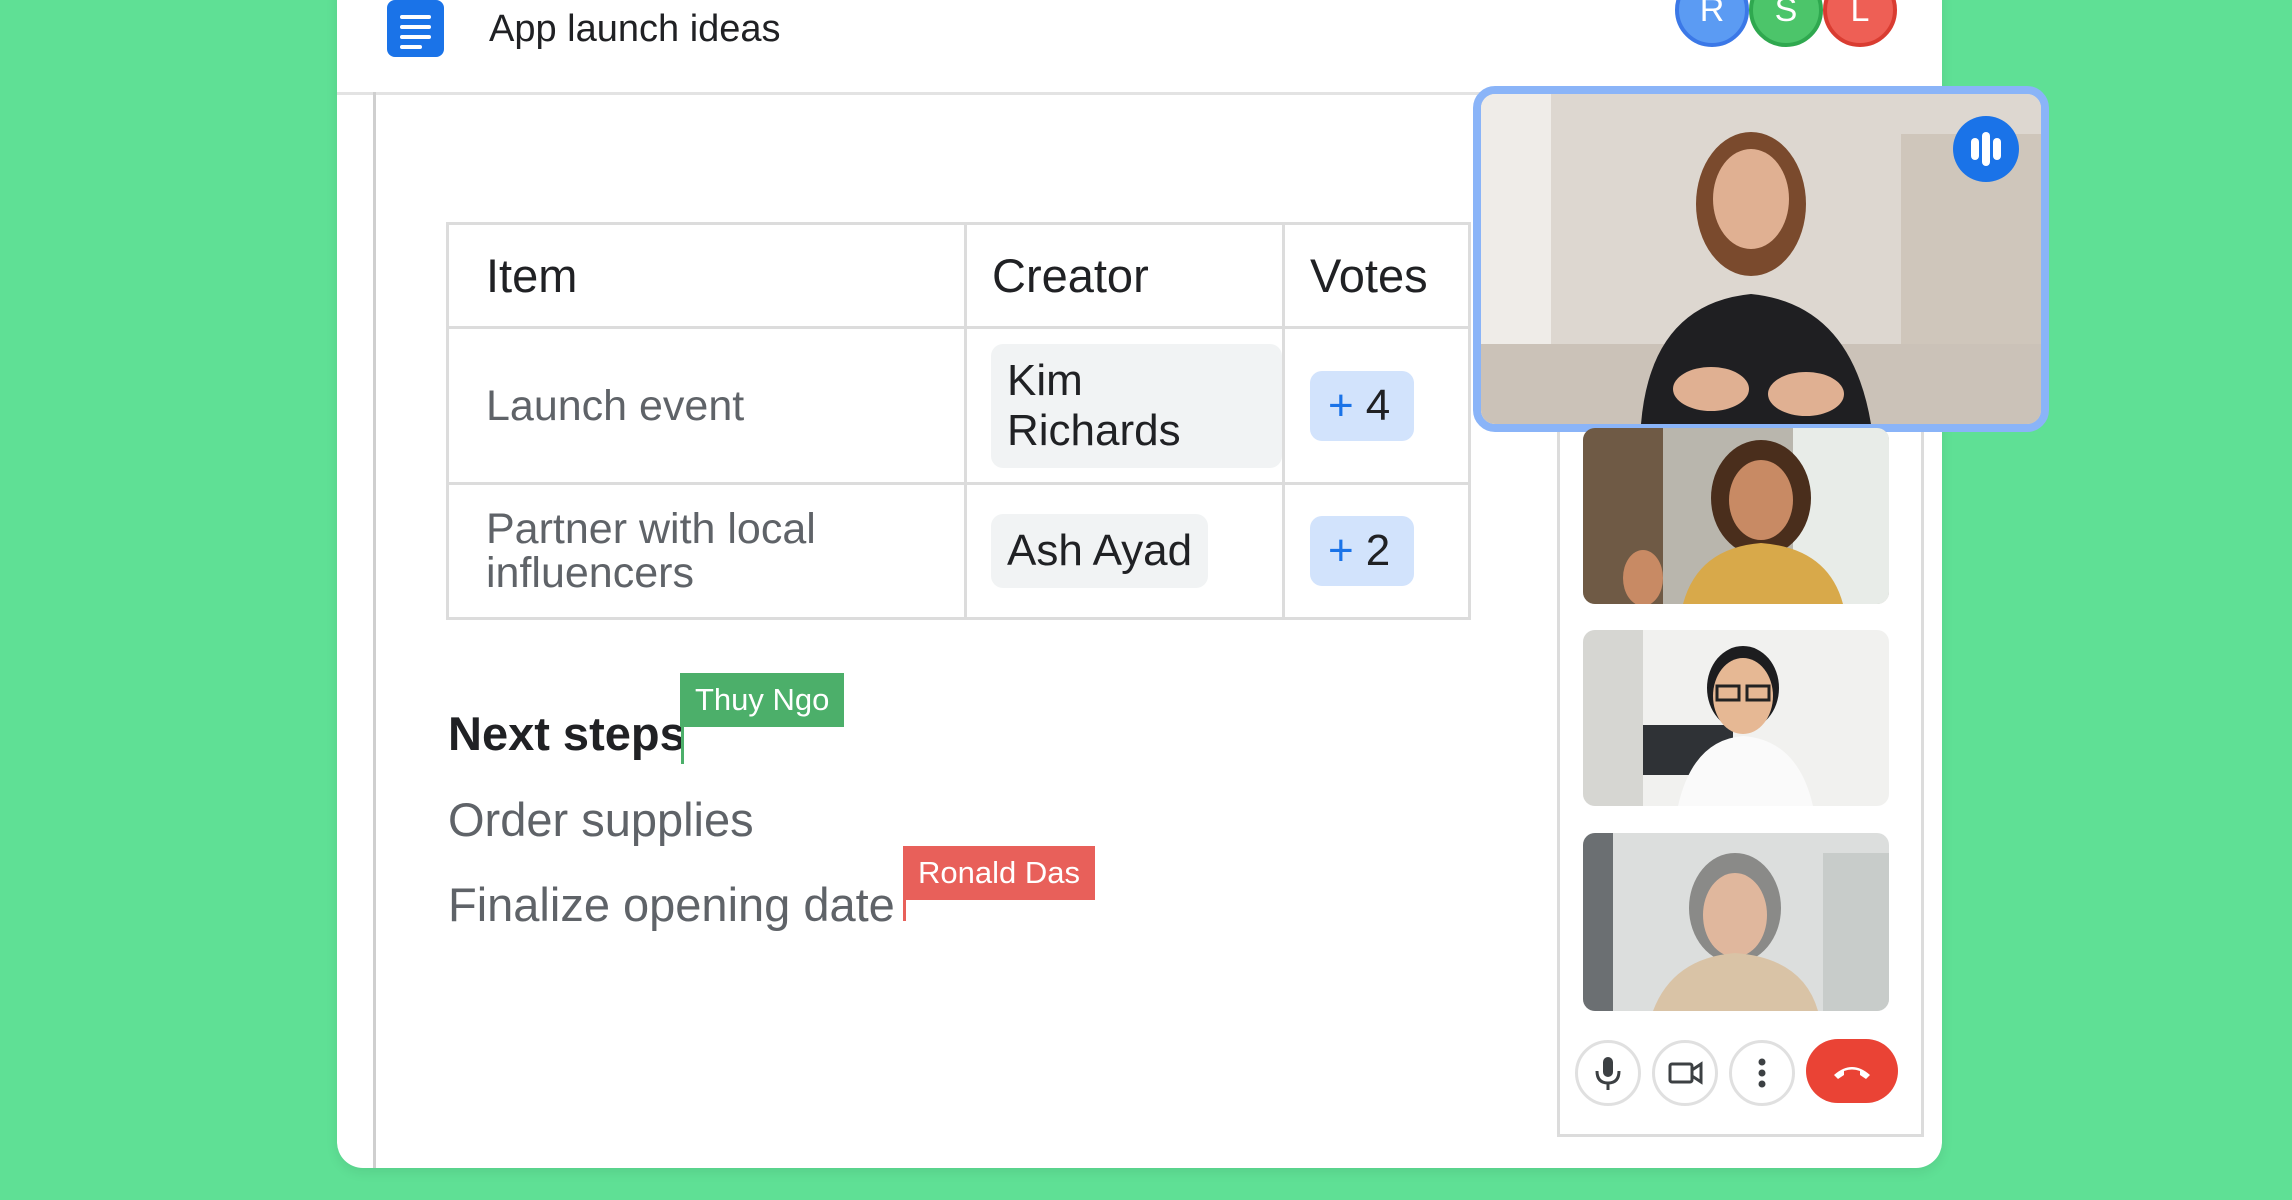  What do you see at coordinates (999, 873) in the screenshot?
I see `cursor-label-ronald-das: Ronald Das` at bounding box center [999, 873].